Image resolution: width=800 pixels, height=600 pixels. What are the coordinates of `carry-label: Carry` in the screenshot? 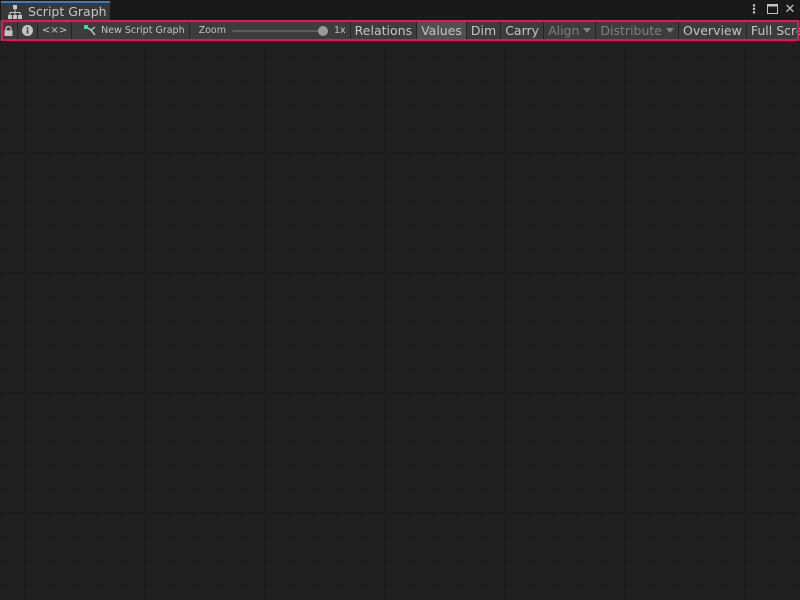 It's located at (522, 30).